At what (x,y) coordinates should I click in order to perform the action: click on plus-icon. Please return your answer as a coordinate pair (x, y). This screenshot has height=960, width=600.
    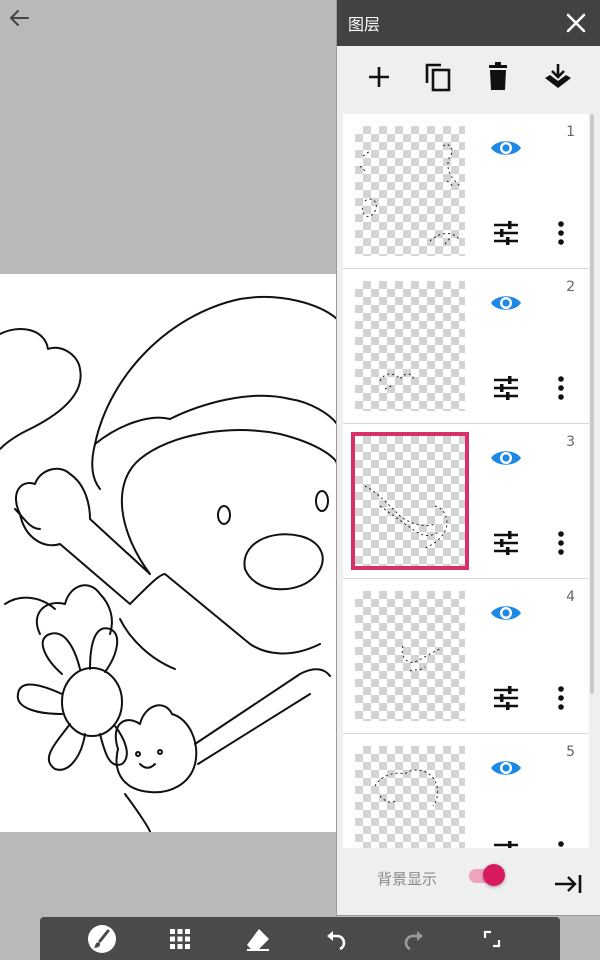
    Looking at the image, I should click on (379, 77).